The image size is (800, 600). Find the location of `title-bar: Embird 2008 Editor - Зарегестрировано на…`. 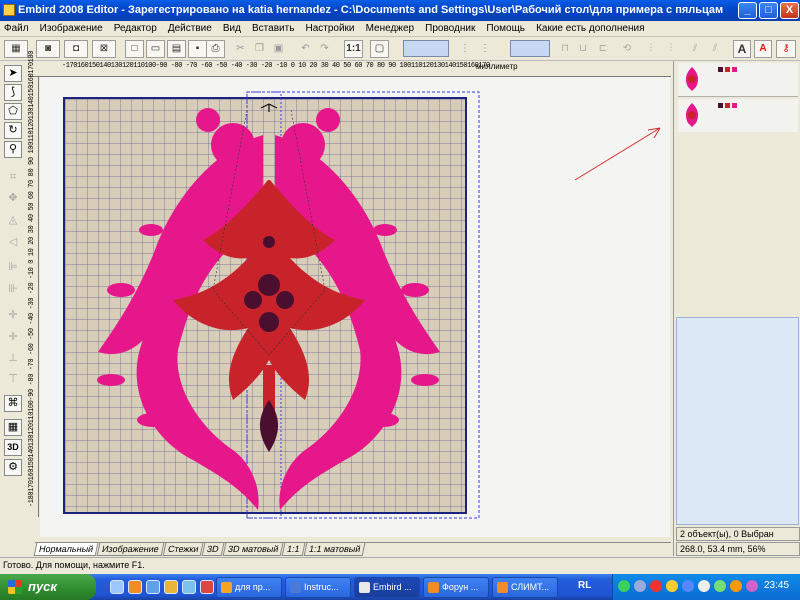

title-bar: Embird 2008 Editor - Зарегестрировано на… is located at coordinates (400, 10).